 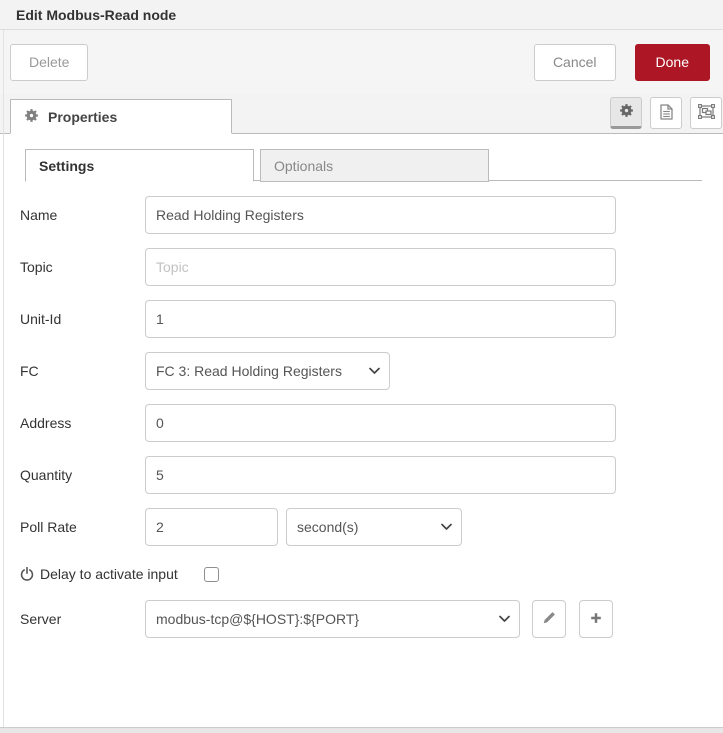 What do you see at coordinates (380, 475) in the screenshot?
I see `quantity-input` at bounding box center [380, 475].